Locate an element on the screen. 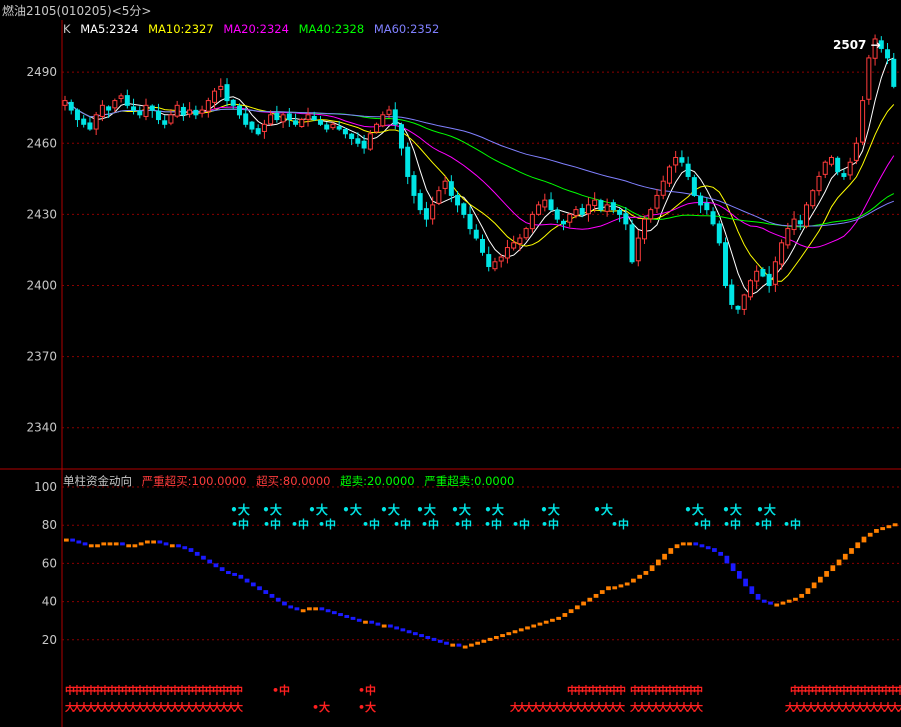  legend-overbought: 超买:80.0000 is located at coordinates (293, 481).